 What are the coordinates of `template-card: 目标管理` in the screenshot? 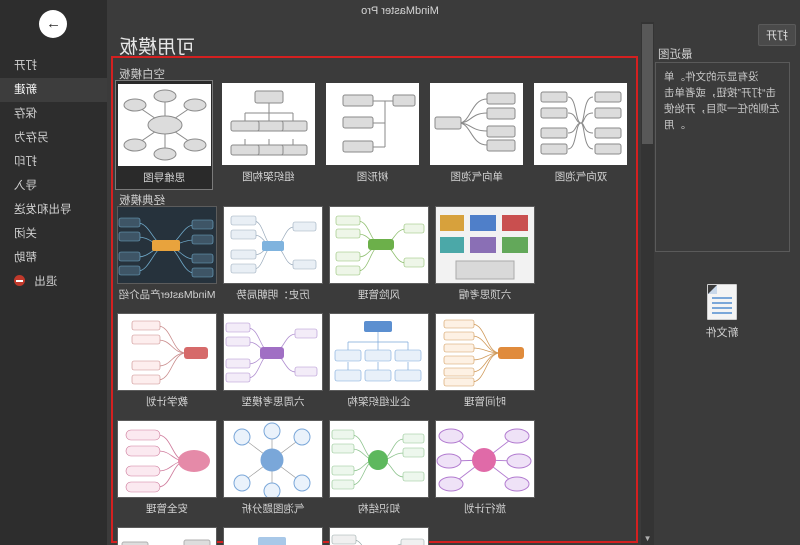 It's located at (167, 536).